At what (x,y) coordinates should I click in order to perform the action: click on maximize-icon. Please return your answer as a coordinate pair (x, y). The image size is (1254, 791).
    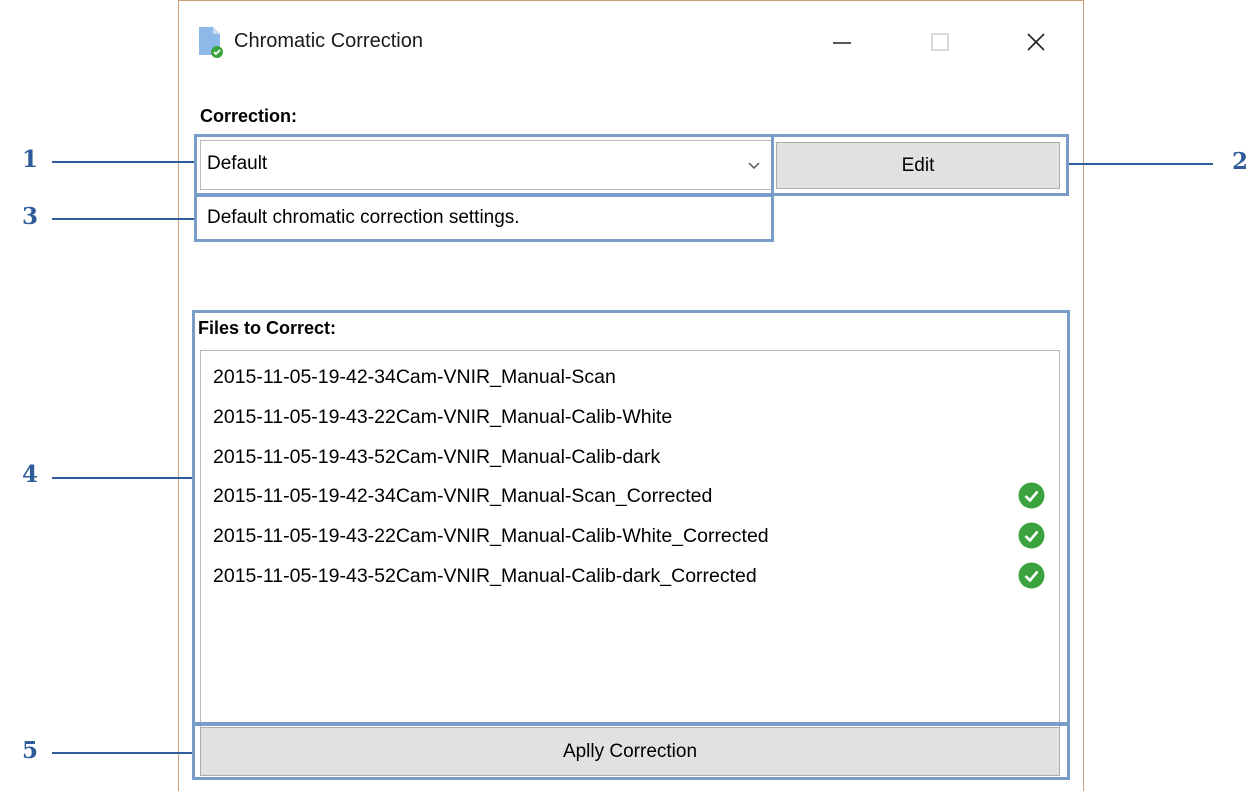
    Looking at the image, I should click on (940, 42).